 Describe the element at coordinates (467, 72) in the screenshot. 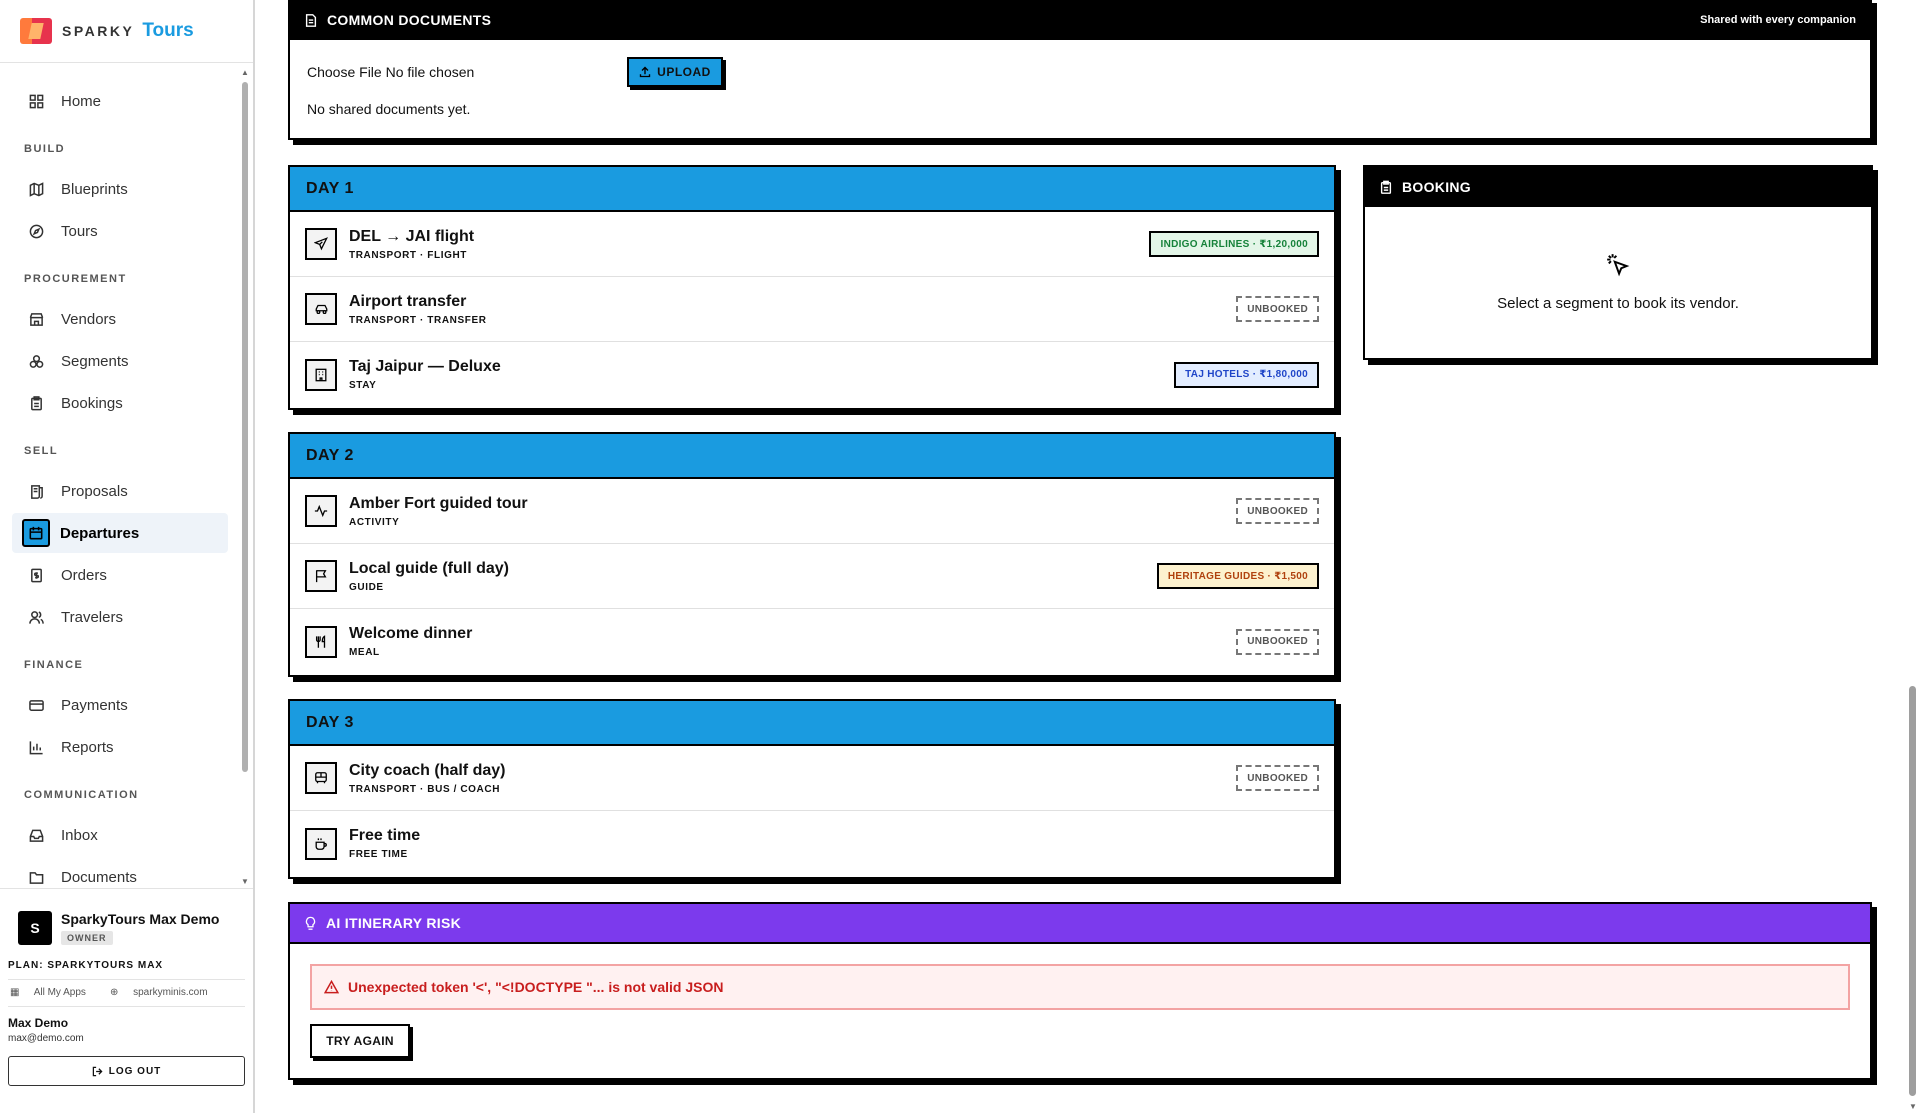

I see `file-input: Choose File No file chosen` at that location.